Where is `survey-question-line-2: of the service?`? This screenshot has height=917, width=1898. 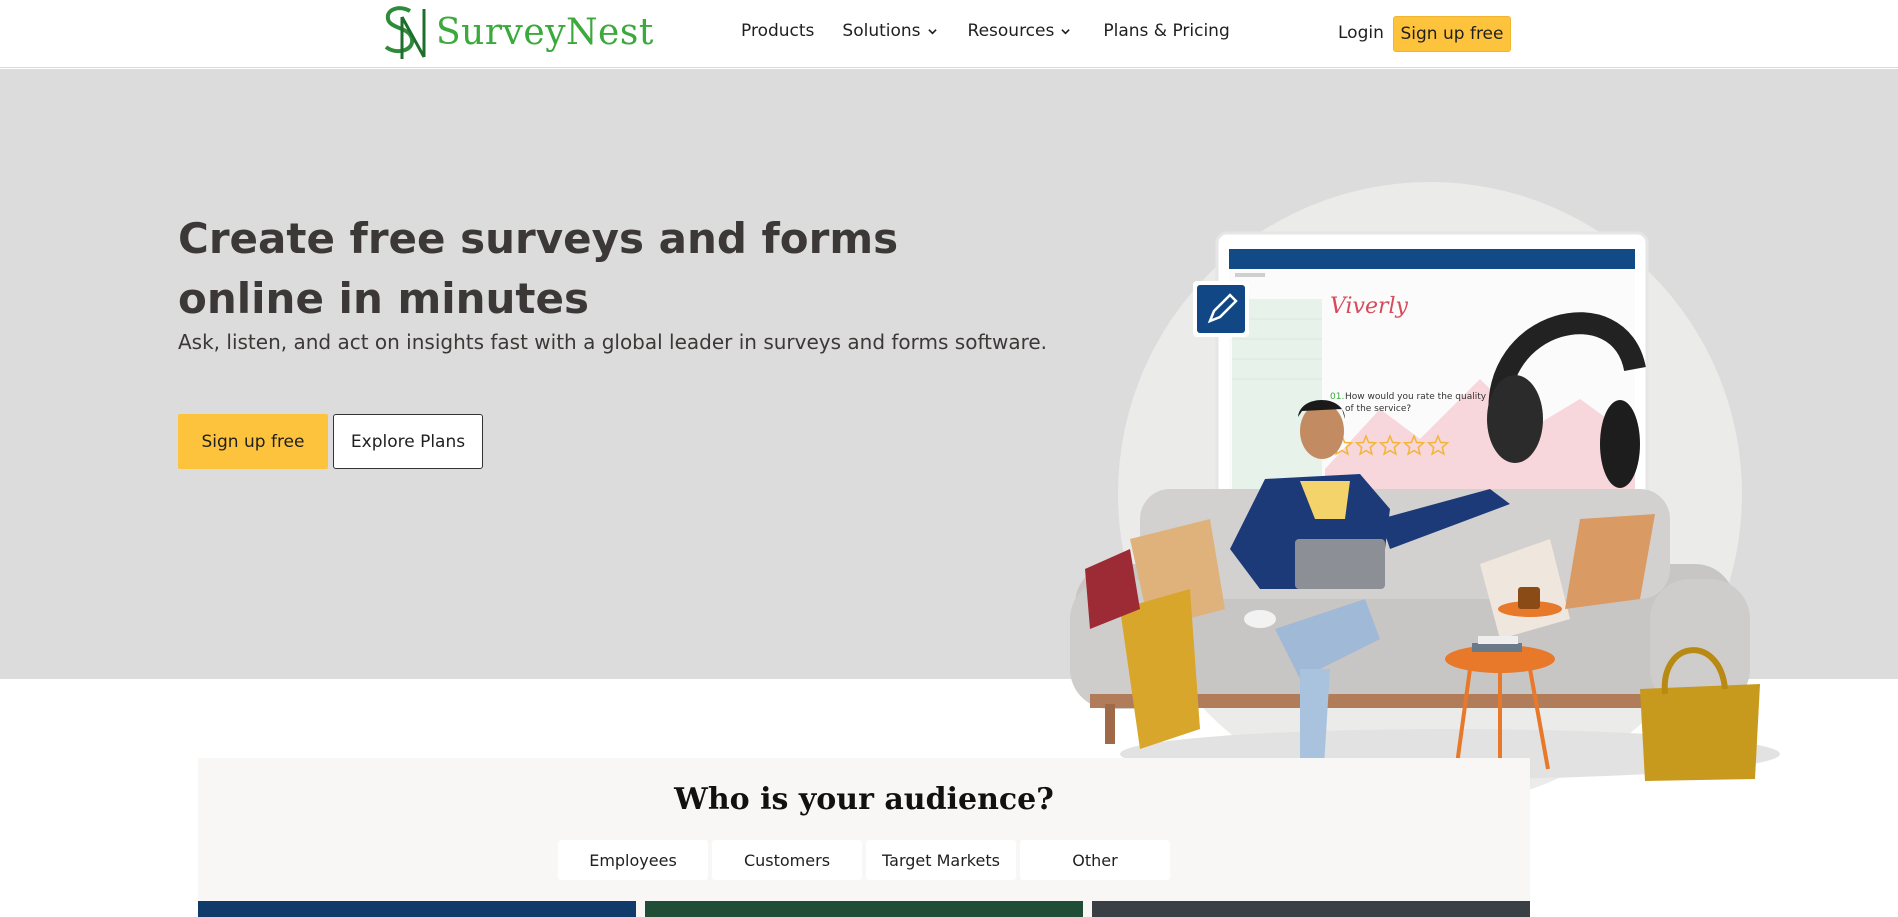 survey-question-line-2: of the service? is located at coordinates (1378, 409).